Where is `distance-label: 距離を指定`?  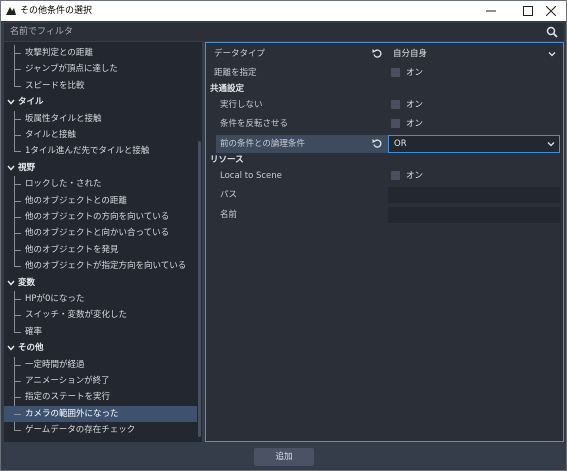
distance-label: 距離を指定 is located at coordinates (235, 73).